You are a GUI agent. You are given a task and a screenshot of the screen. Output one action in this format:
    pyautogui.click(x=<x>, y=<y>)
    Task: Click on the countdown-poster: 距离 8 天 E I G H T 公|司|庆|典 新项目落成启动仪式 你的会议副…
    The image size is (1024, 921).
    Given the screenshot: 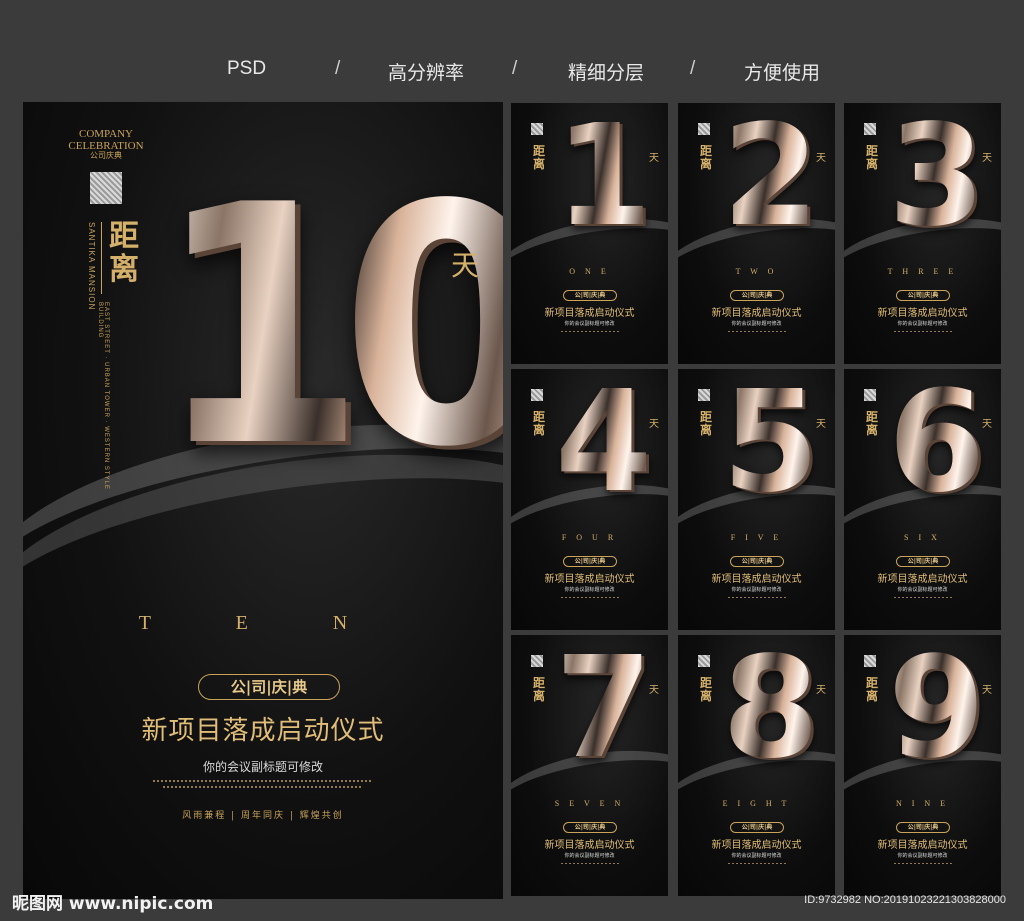 What is the action you would take?
    pyautogui.click(x=756, y=765)
    